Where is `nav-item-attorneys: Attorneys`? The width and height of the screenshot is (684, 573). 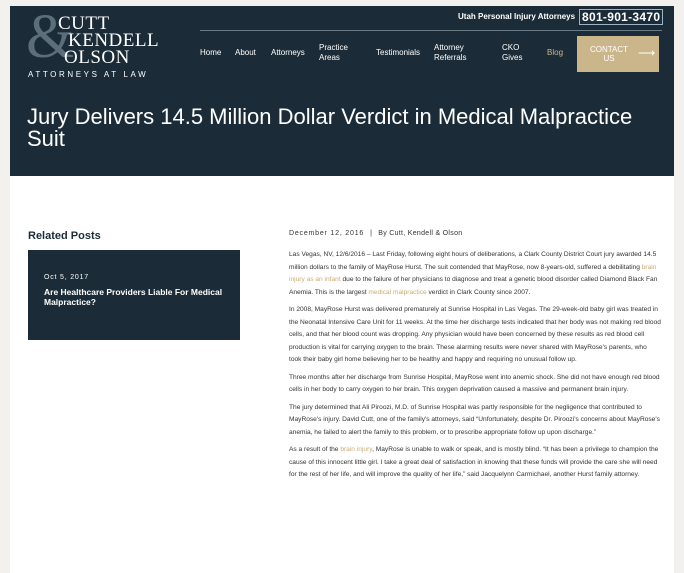 nav-item-attorneys: Attorneys is located at coordinates (288, 53).